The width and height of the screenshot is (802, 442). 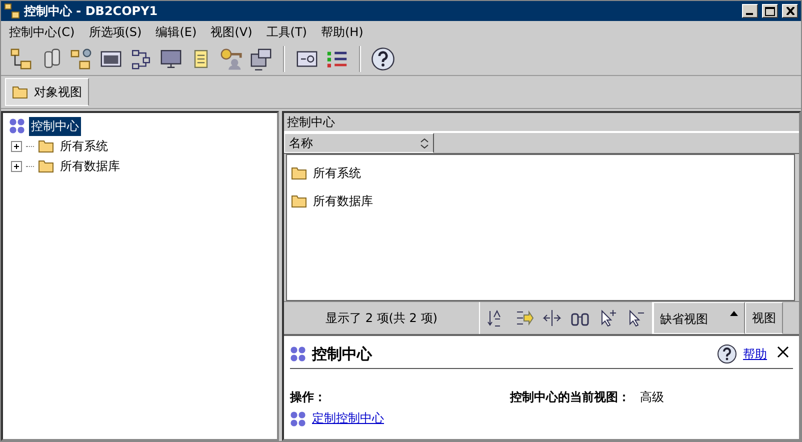 What do you see at coordinates (755, 354) in the screenshot?
I see `help-link: 帮助` at bounding box center [755, 354].